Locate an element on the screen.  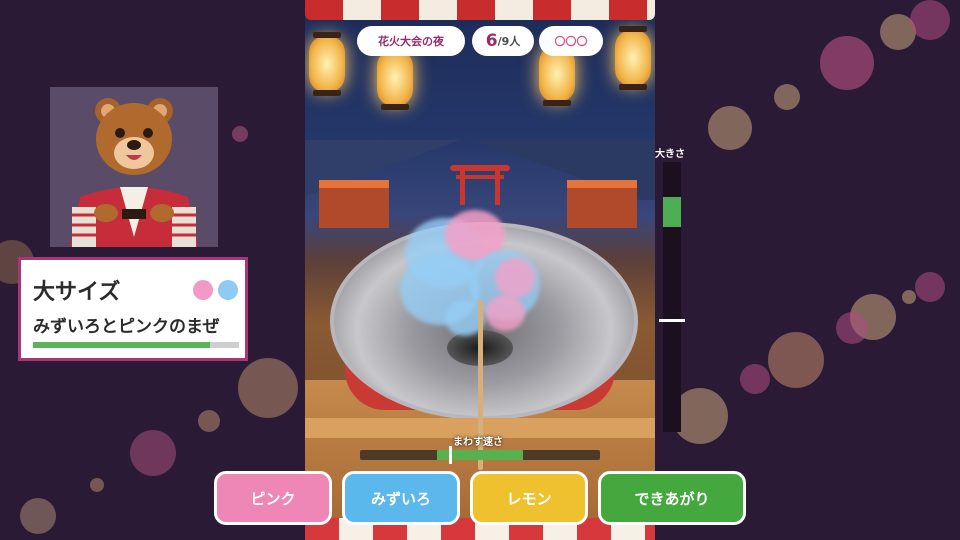
festival-stall-left is located at coordinates (354, 204).